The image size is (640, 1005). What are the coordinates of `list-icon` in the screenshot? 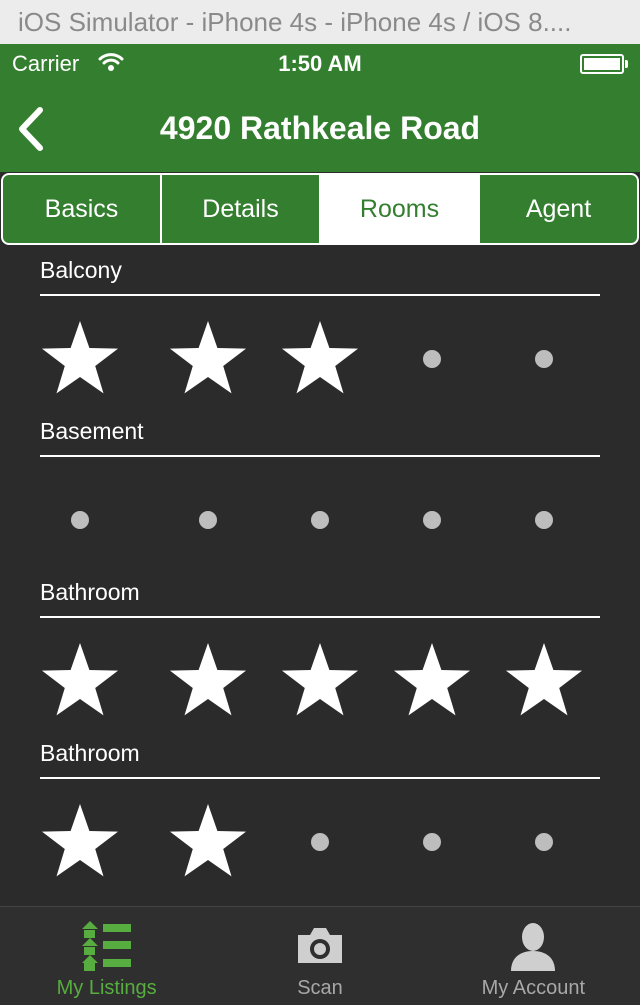 It's located at (106, 946).